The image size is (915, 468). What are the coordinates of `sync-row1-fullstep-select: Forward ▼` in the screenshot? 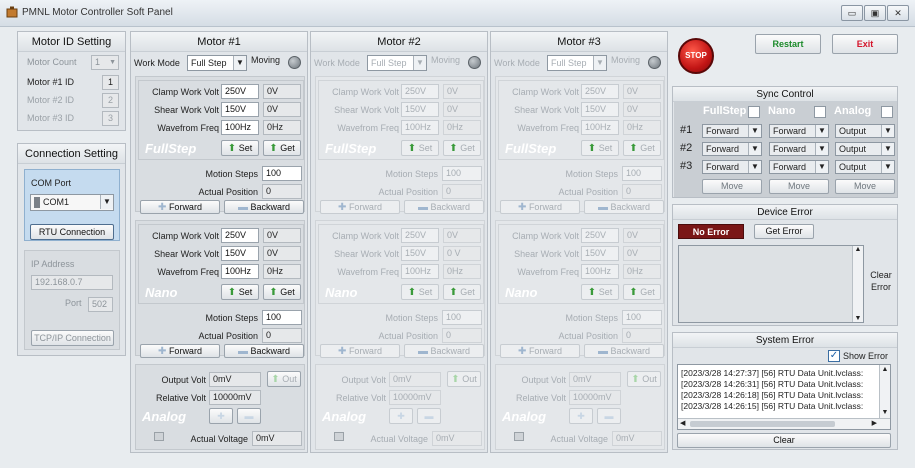 It's located at (732, 131).